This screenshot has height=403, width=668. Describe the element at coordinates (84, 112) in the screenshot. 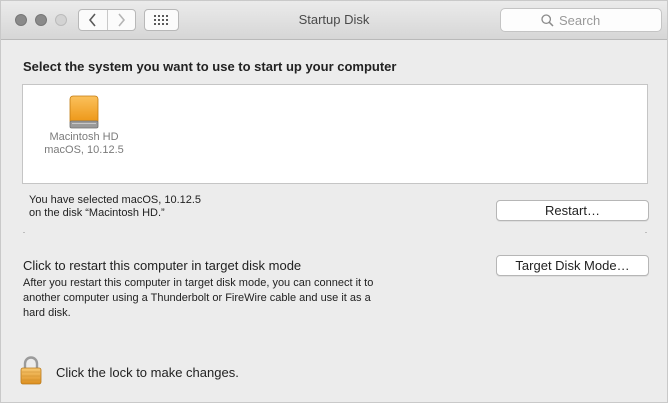

I see `hard-disk-icon` at that location.